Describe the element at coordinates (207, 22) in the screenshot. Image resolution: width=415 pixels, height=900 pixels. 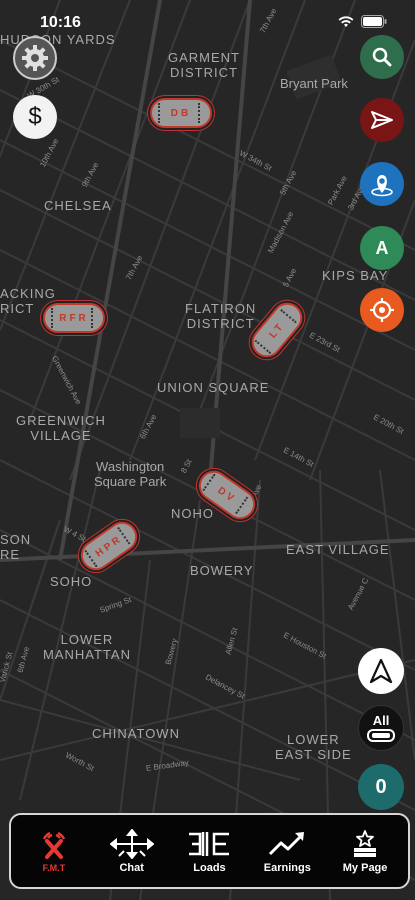
I see `status-bar: 10:16` at that location.